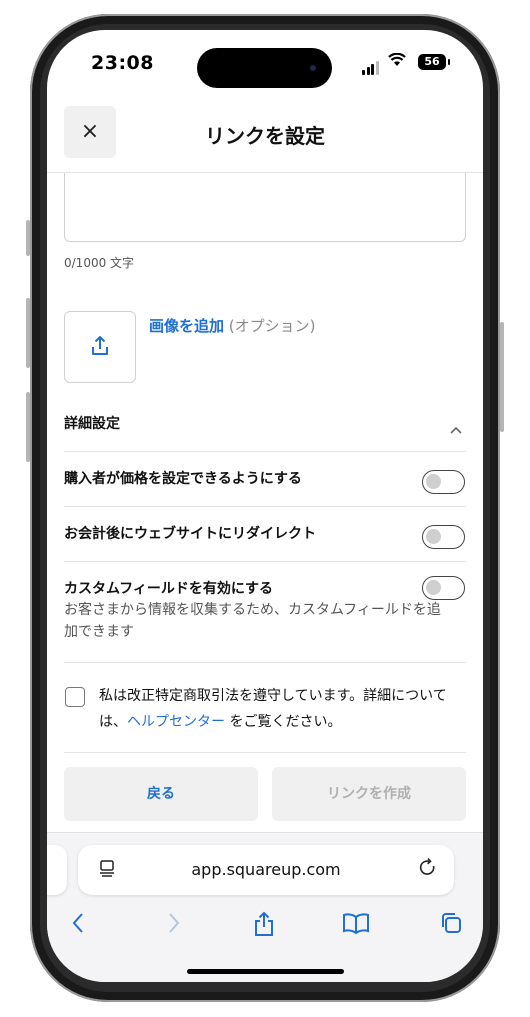 The image size is (530, 1017). Describe the element at coordinates (443, 482) in the screenshot. I see `set-price-toggle` at that location.